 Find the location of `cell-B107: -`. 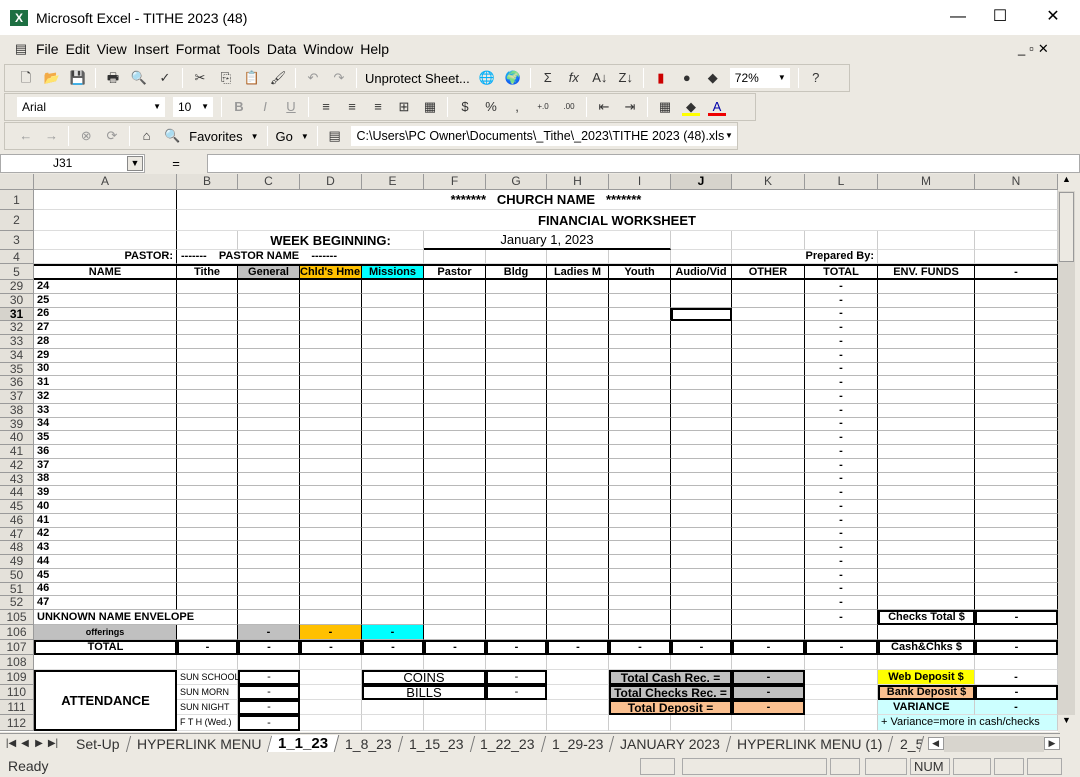

cell-B107: - is located at coordinates (207, 647).